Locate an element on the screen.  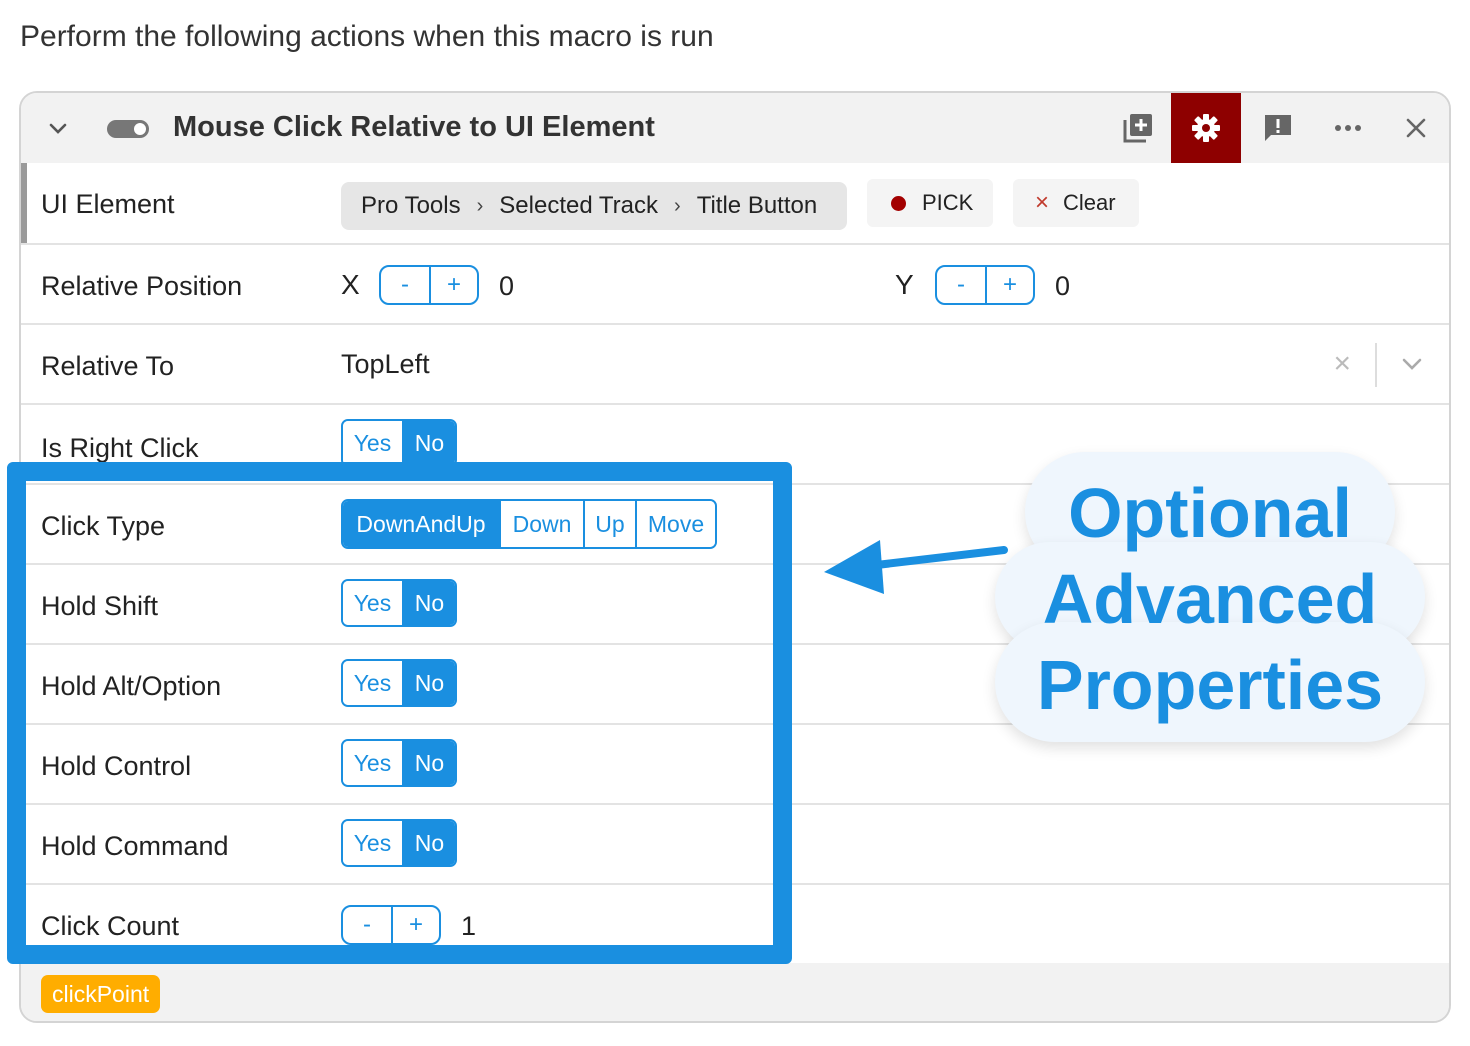
arrow-icon is located at coordinates (916, 567).